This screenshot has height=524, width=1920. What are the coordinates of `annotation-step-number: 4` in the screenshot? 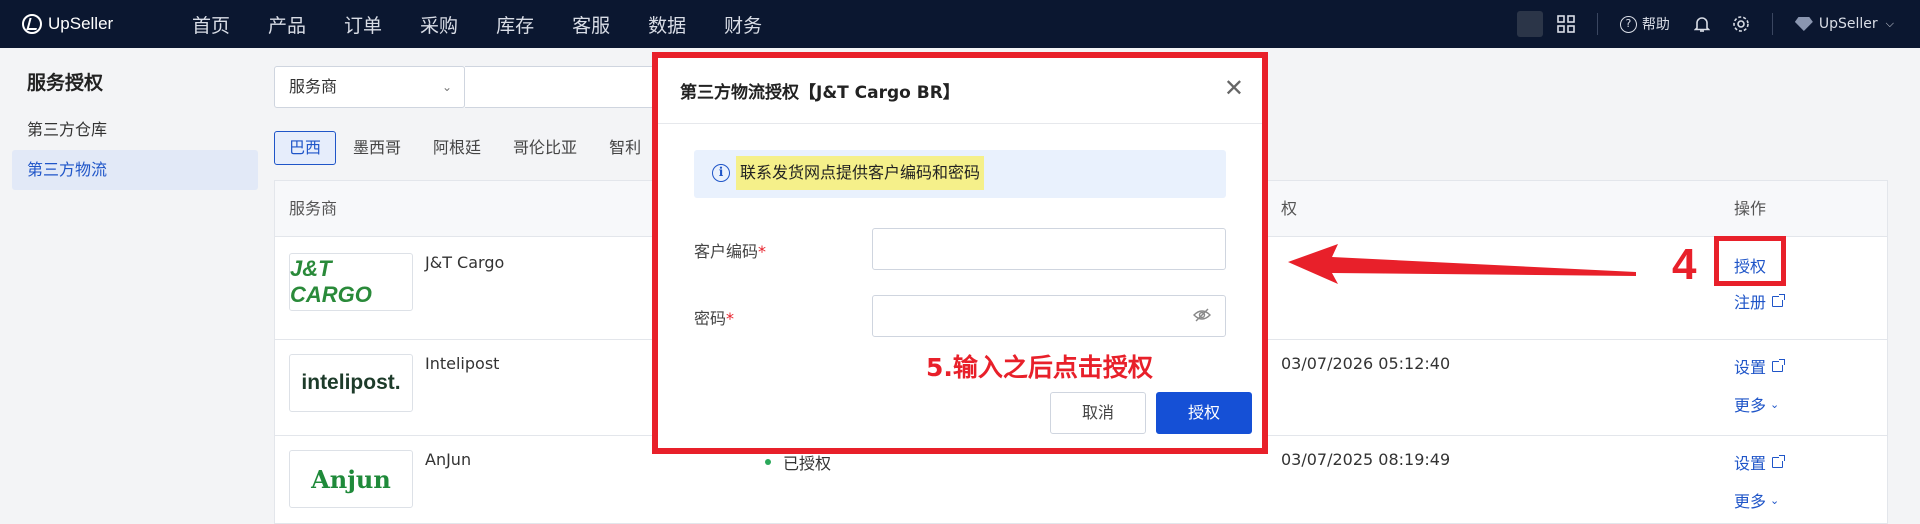 It's located at (1684, 264).